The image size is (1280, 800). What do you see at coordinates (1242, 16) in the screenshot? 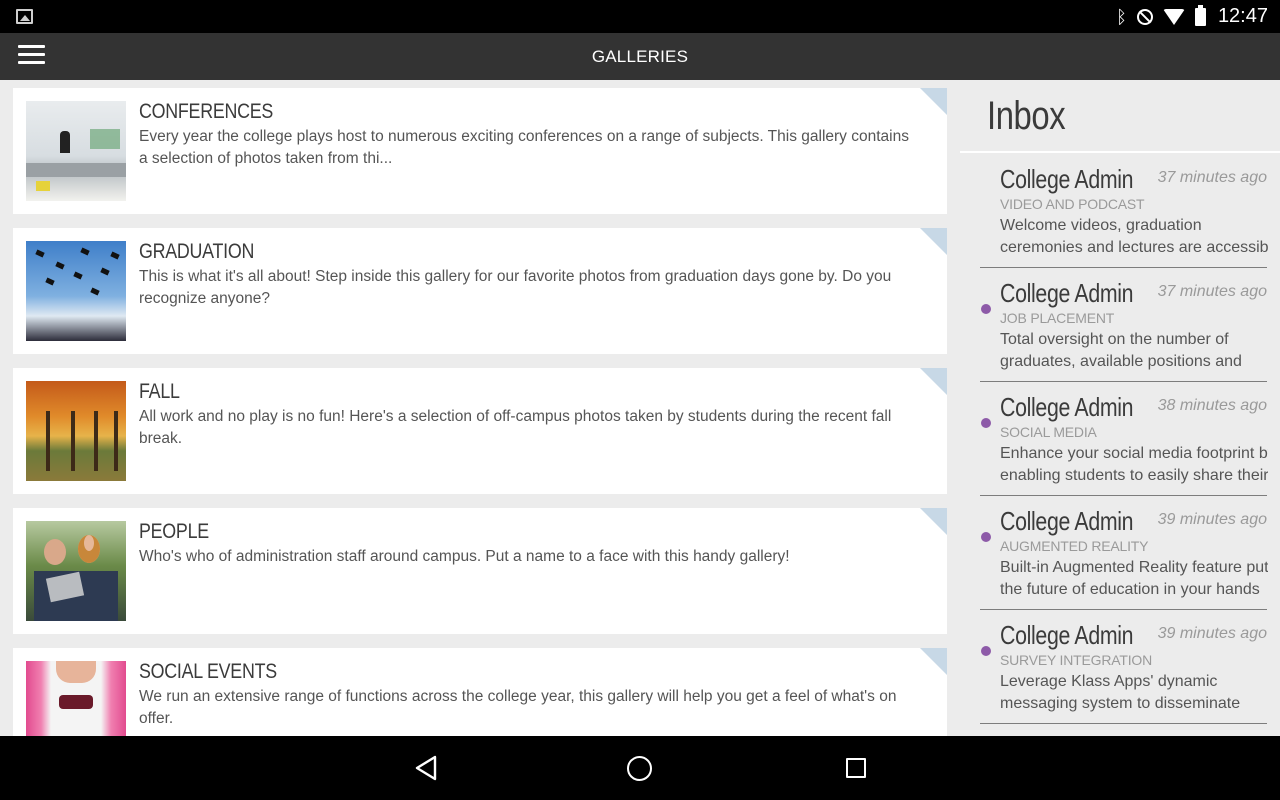
I see `status-clock: 12:47` at bounding box center [1242, 16].